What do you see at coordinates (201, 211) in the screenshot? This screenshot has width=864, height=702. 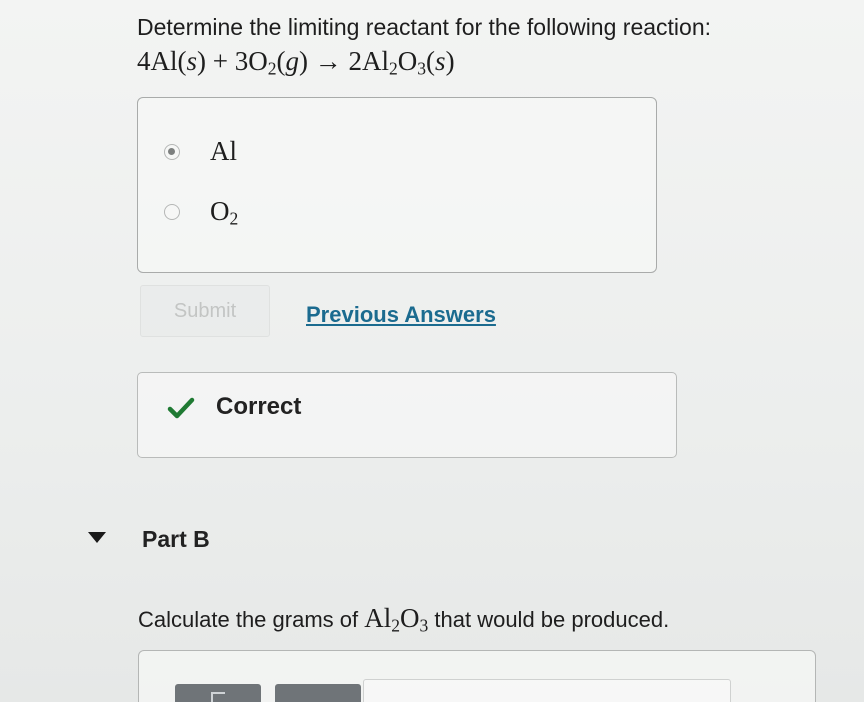 I see `choice-o2: O2` at bounding box center [201, 211].